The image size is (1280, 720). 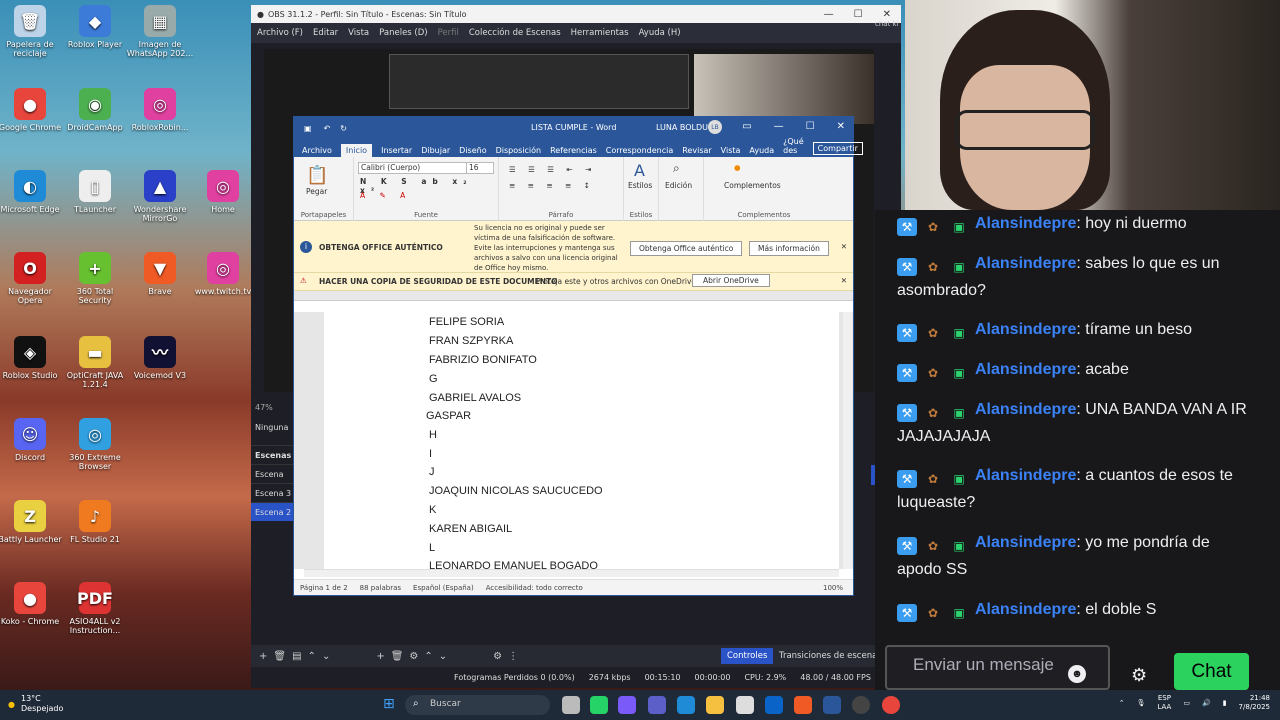 I want to click on styles-icon: A, so click(x=639, y=170).